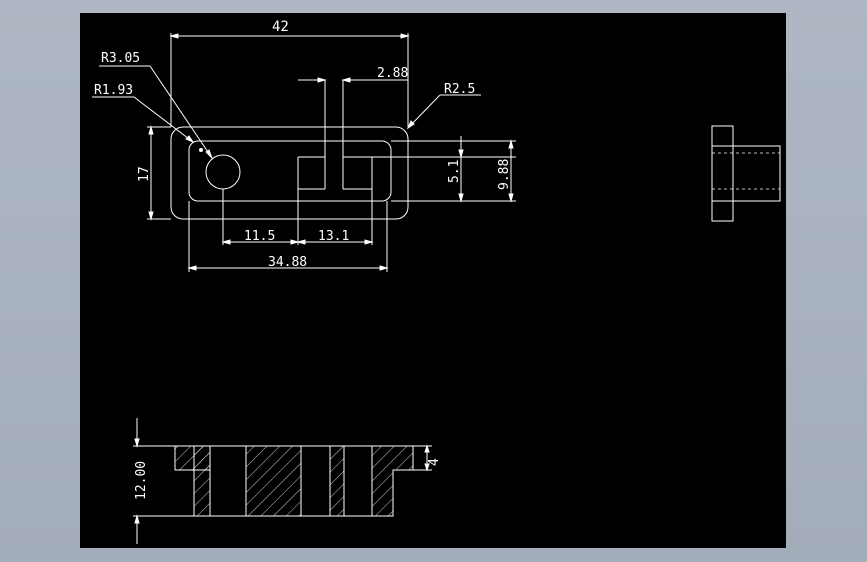 This screenshot has height=562, width=867. Describe the element at coordinates (163, 119) in the screenshot. I see `leader-r193-diag` at that location.